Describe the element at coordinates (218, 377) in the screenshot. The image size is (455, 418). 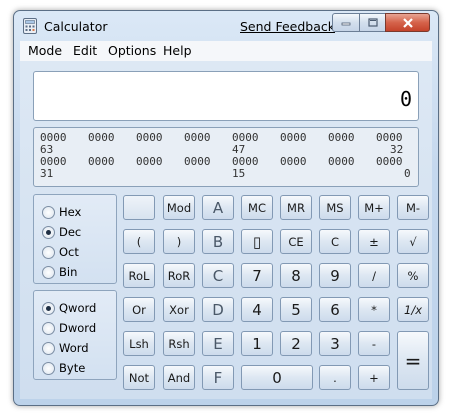
I see `hex-f-key: F` at that location.